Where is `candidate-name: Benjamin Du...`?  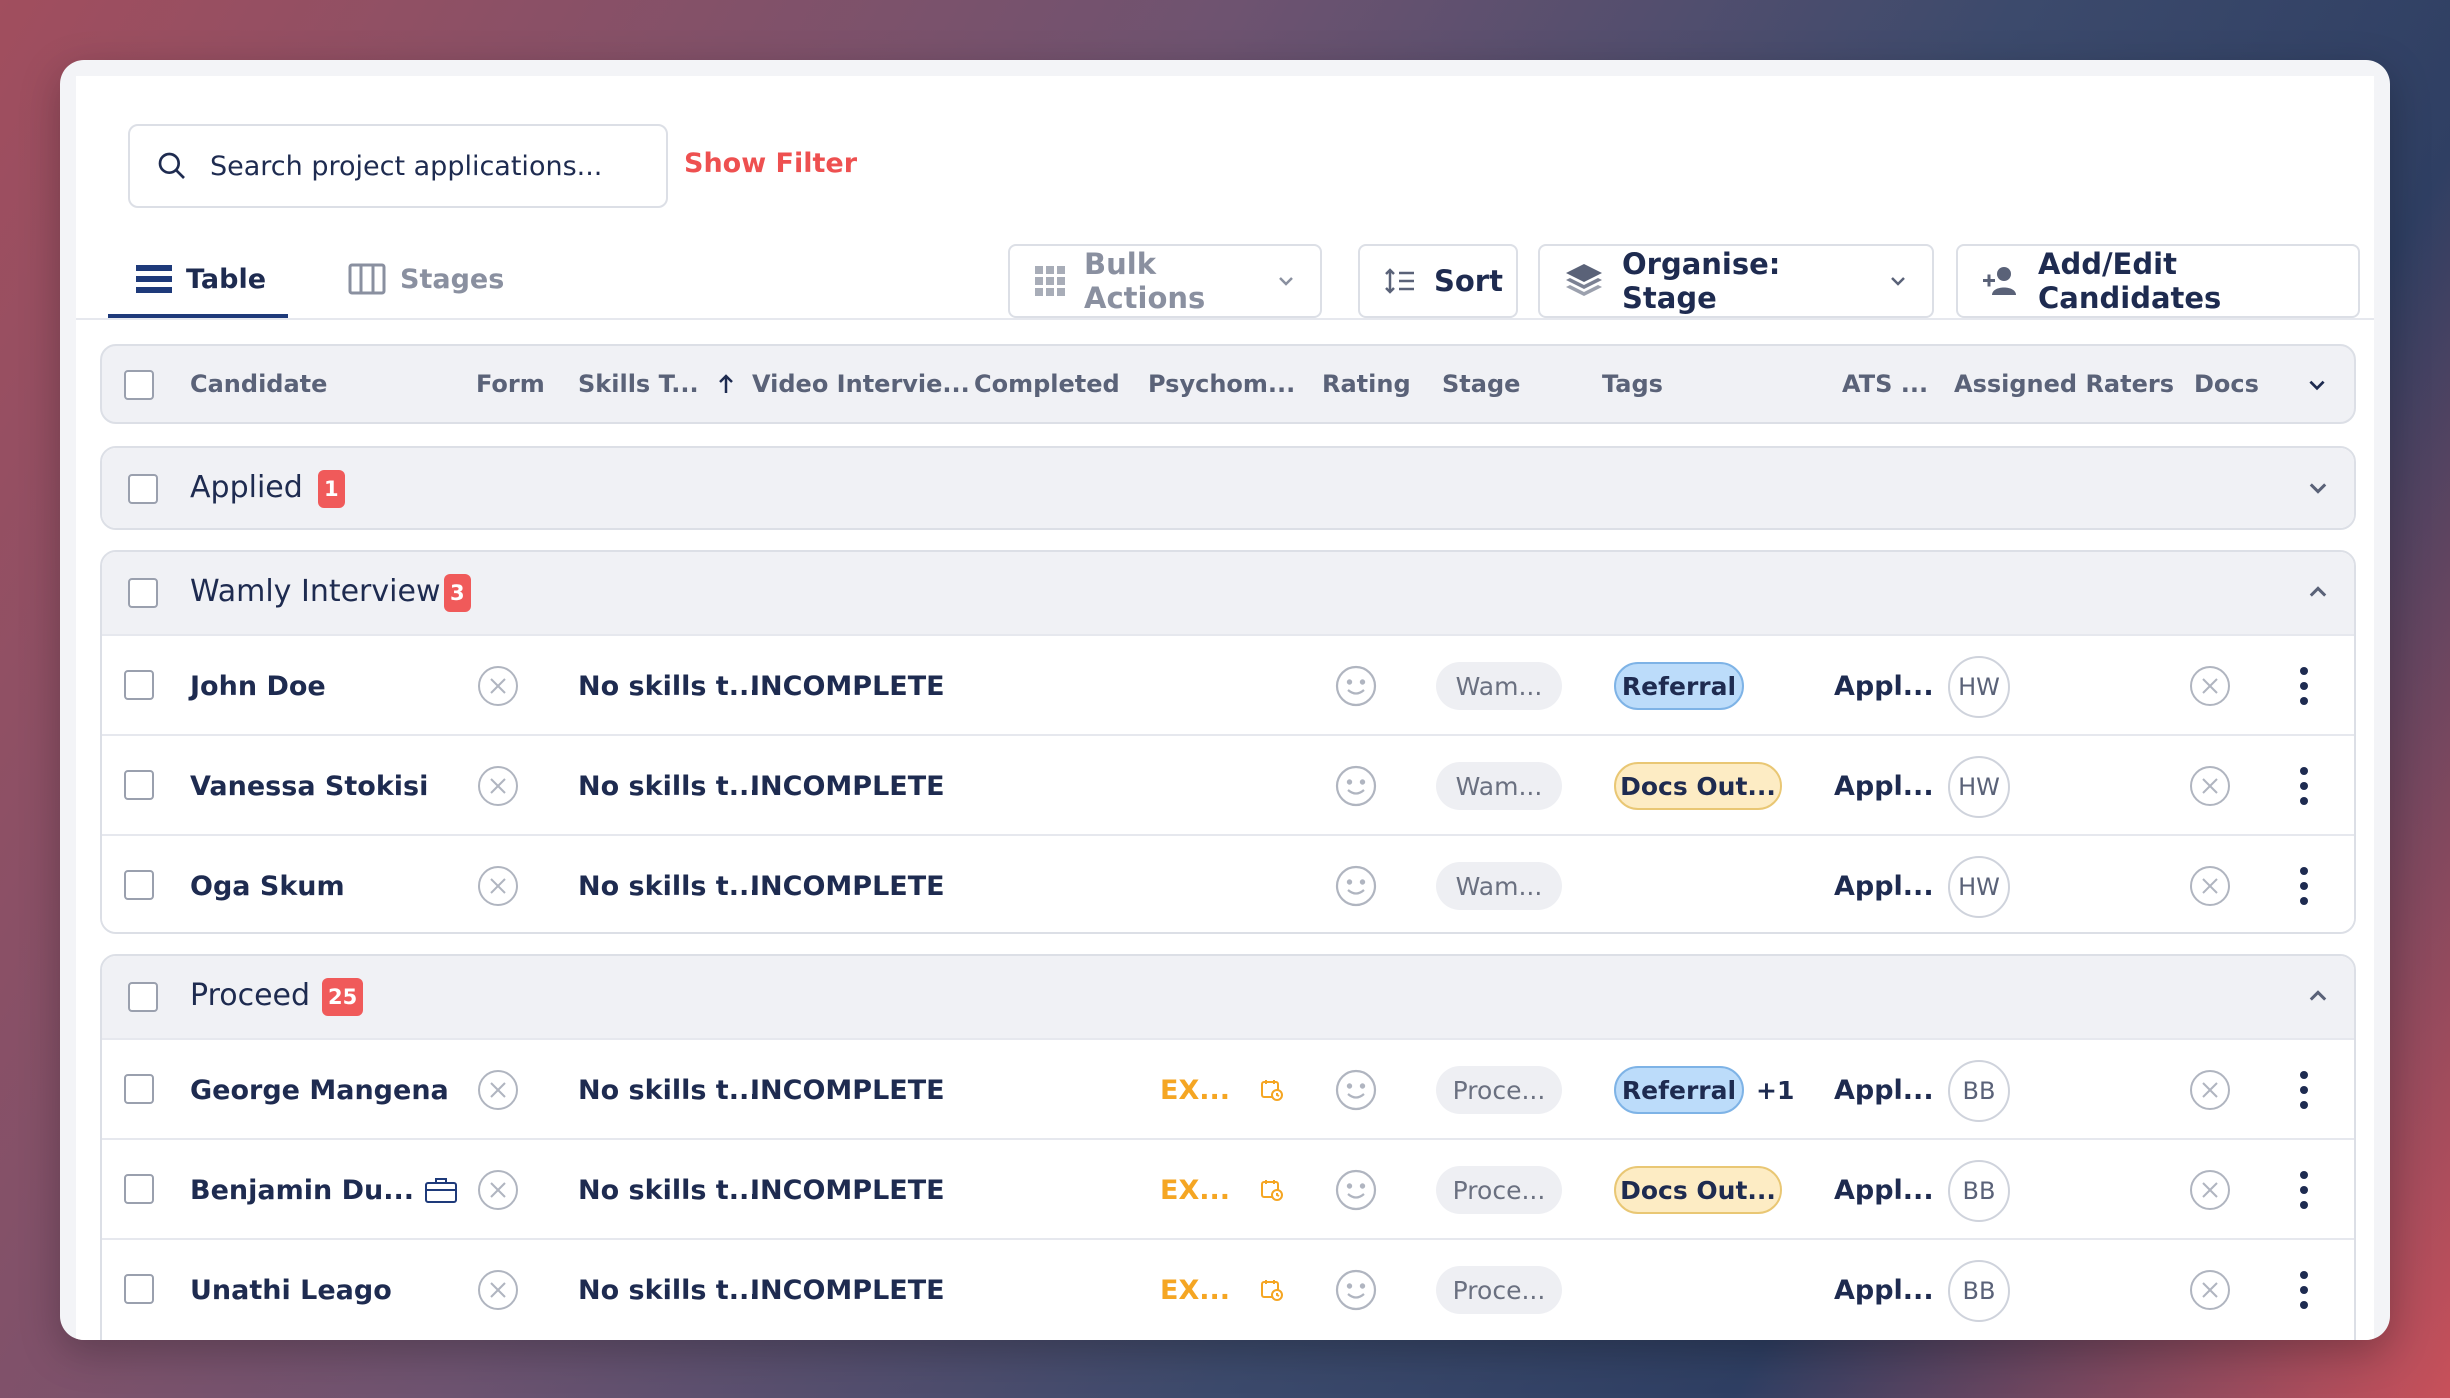
candidate-name: Benjamin Du... is located at coordinates (302, 1190).